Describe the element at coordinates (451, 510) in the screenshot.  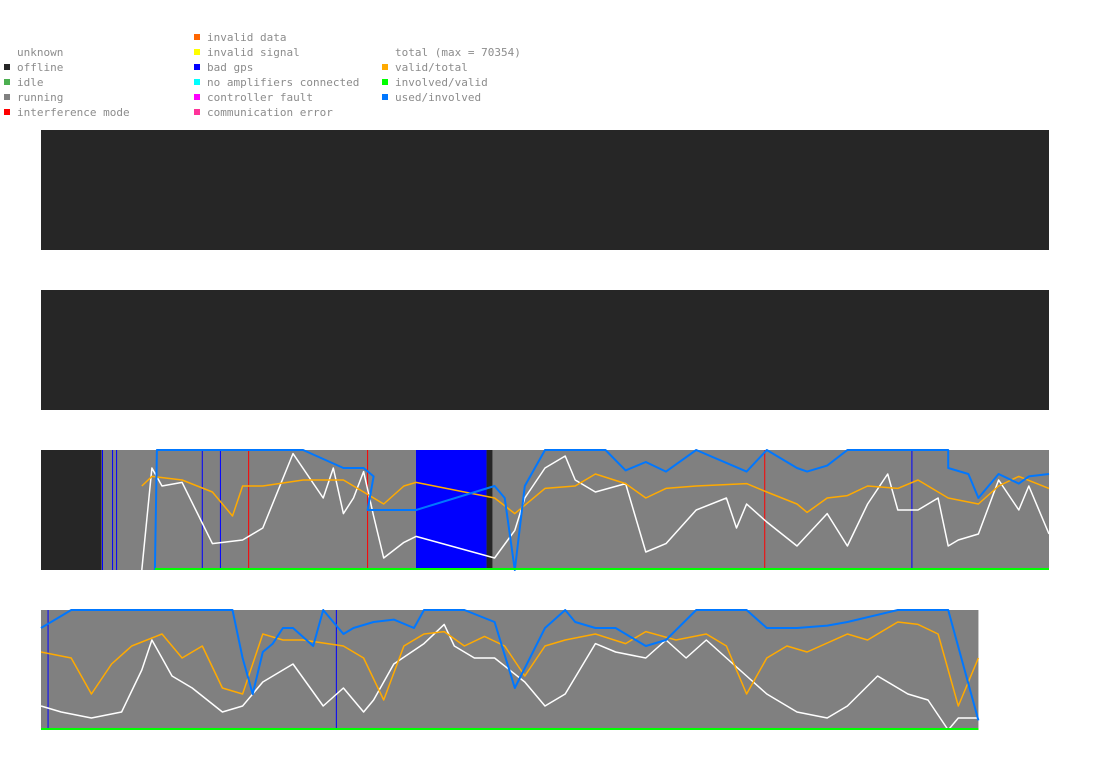
I see `status-band-bad-gps` at that location.